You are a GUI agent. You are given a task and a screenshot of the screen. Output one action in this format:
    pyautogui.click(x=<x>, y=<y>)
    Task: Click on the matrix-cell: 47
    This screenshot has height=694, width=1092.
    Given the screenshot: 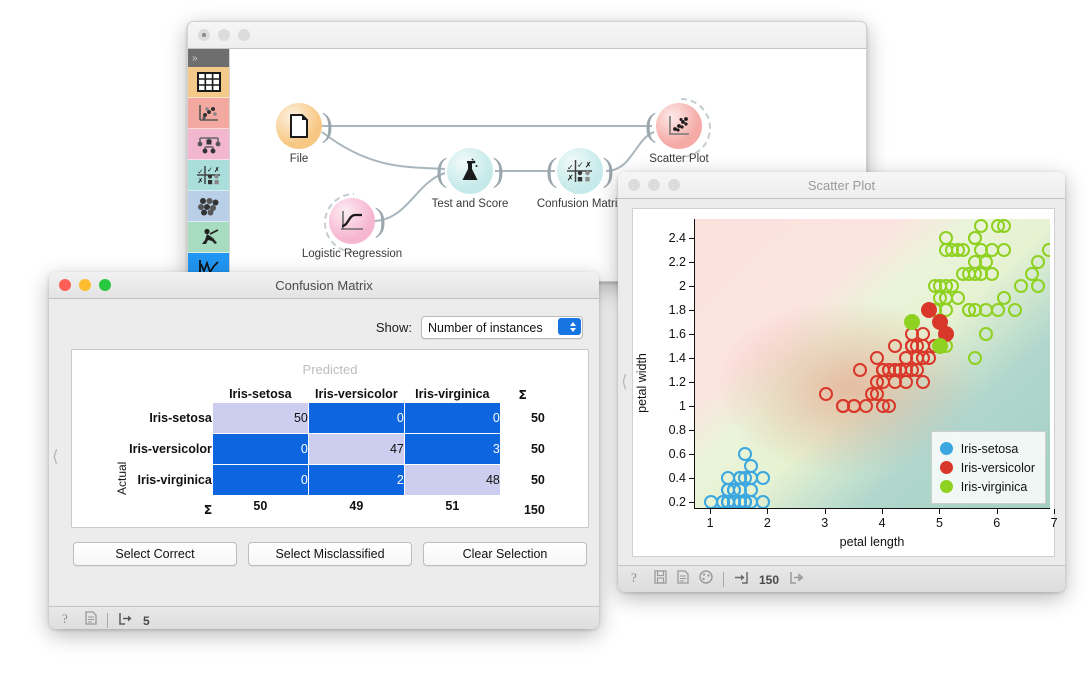 What is the action you would take?
    pyautogui.click(x=356, y=448)
    